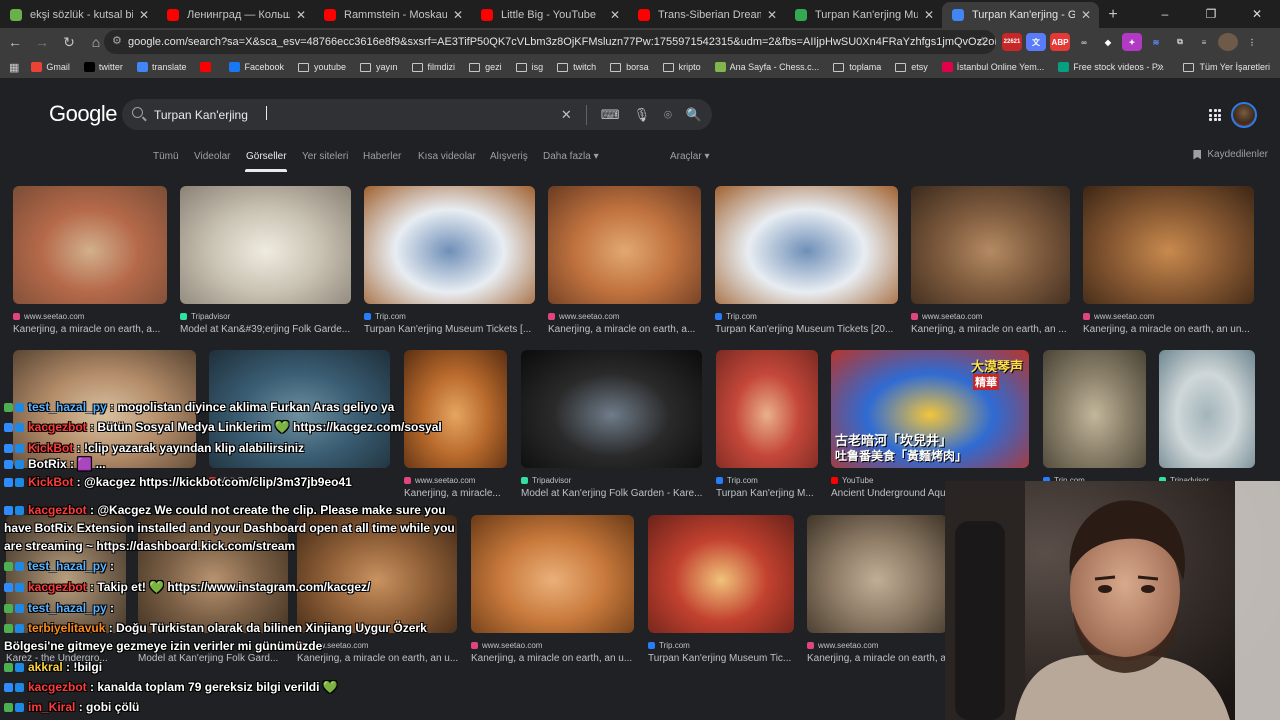 The image size is (1280, 720). I want to click on result-source: Trip.com, so click(385, 316).